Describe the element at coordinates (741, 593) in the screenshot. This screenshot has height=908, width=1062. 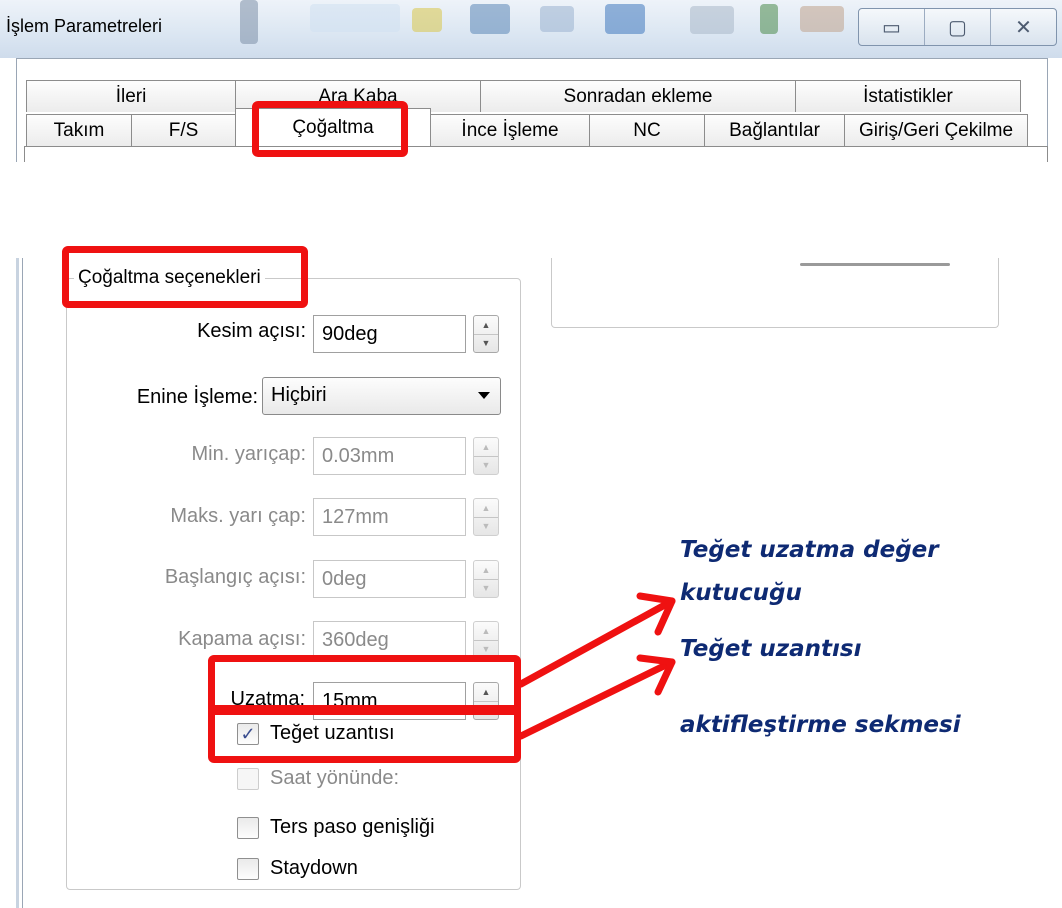
I see `note-1-line-2: kutucuğu` at that location.